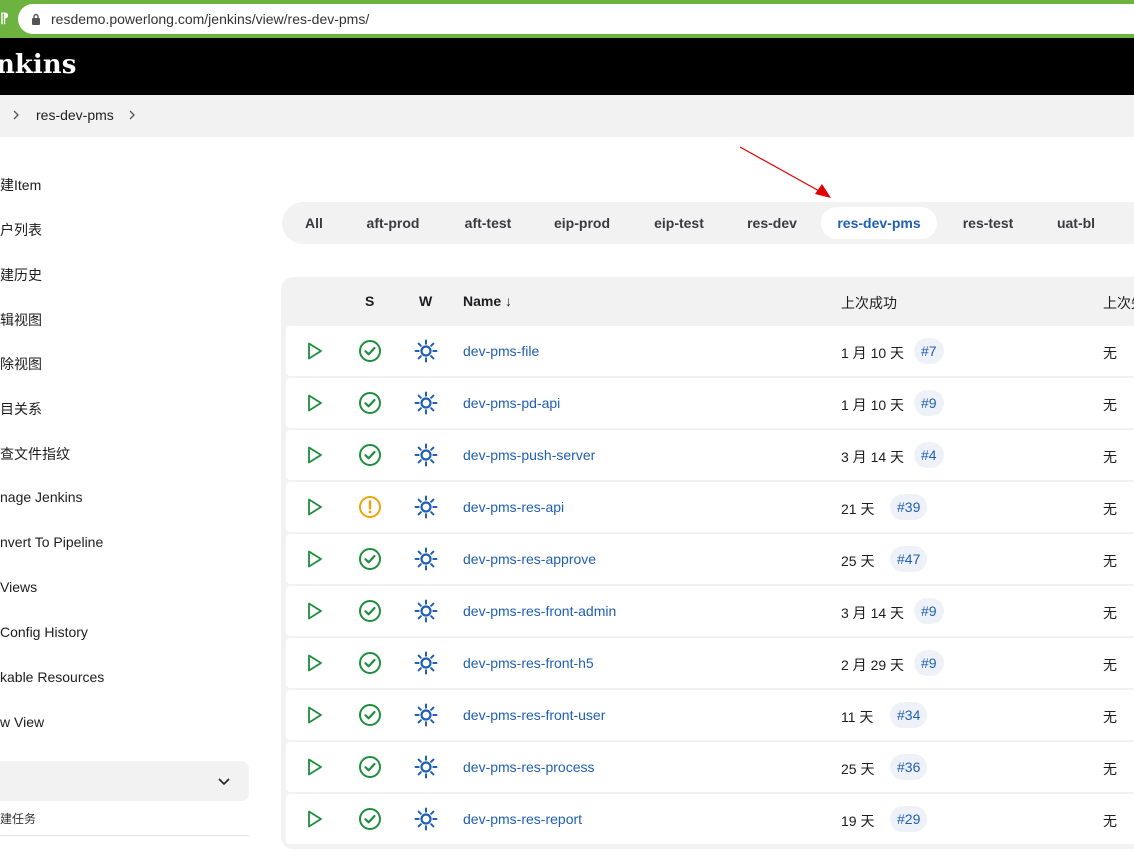 The width and height of the screenshot is (1134, 855). I want to click on jenkins-header: nkins, so click(567, 66).